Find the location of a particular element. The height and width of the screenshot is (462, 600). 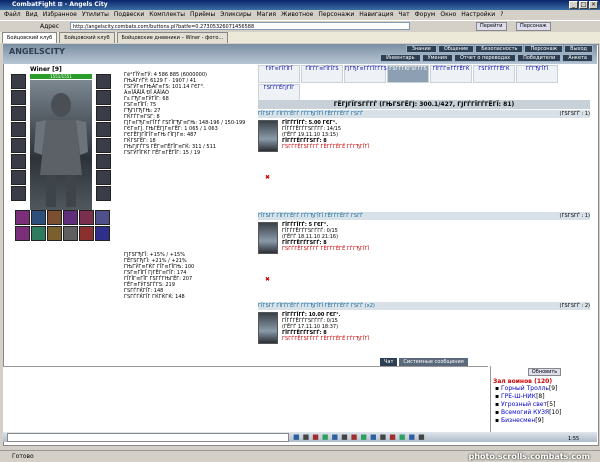

user-row: ▪ Горный Тролль[9] is located at coordinates (544, 389).